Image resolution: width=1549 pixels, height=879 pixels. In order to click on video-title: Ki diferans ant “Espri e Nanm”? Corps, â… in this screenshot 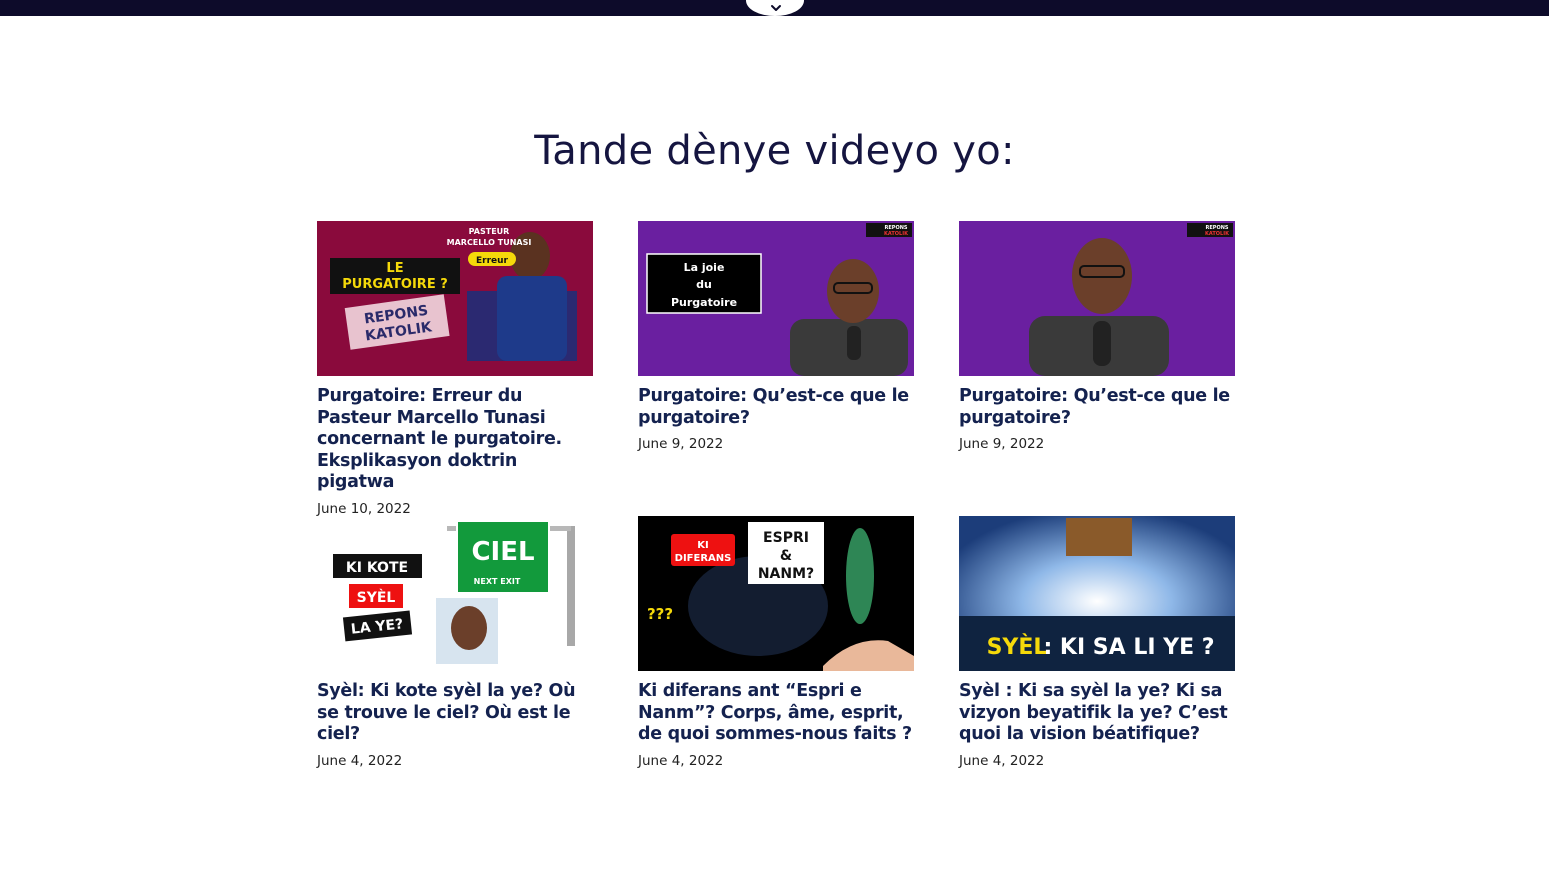, I will do `click(776, 713)`.